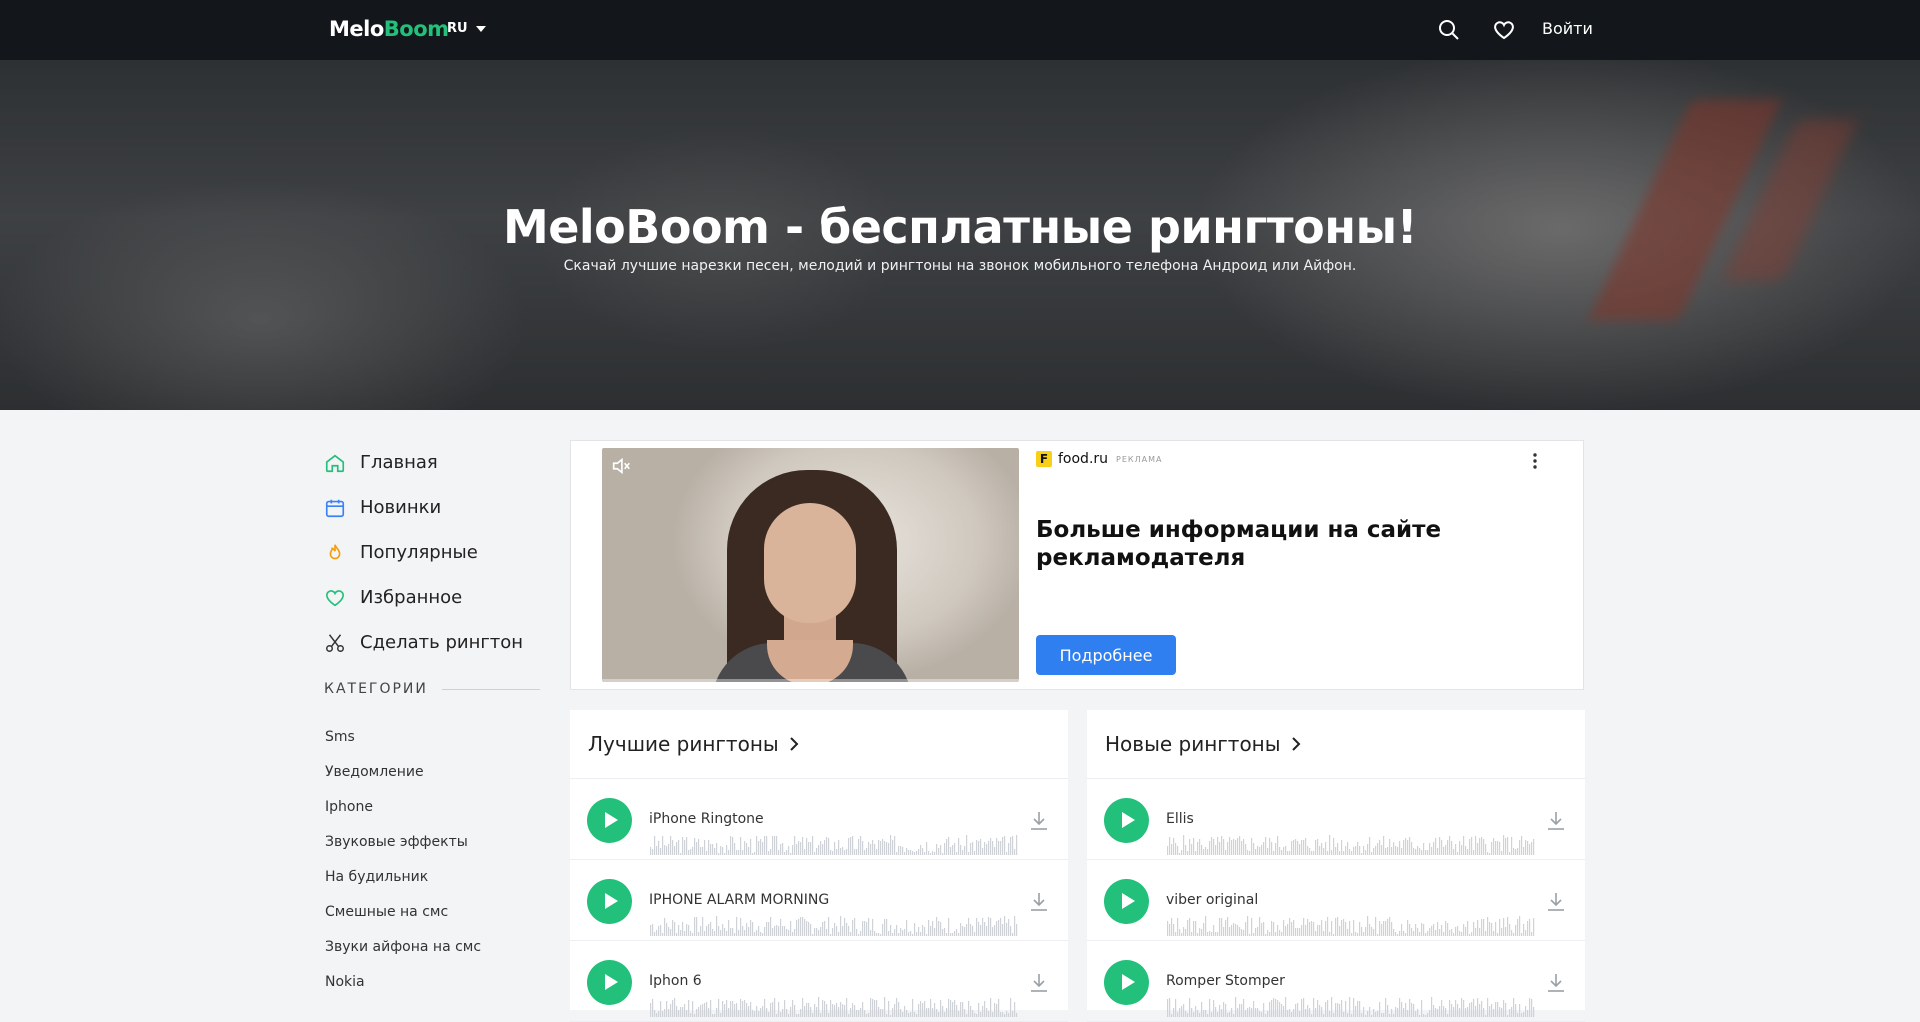 The height and width of the screenshot is (1022, 1920). What do you see at coordinates (675, 981) in the screenshot?
I see `ringtone-title: Iphon 6` at bounding box center [675, 981].